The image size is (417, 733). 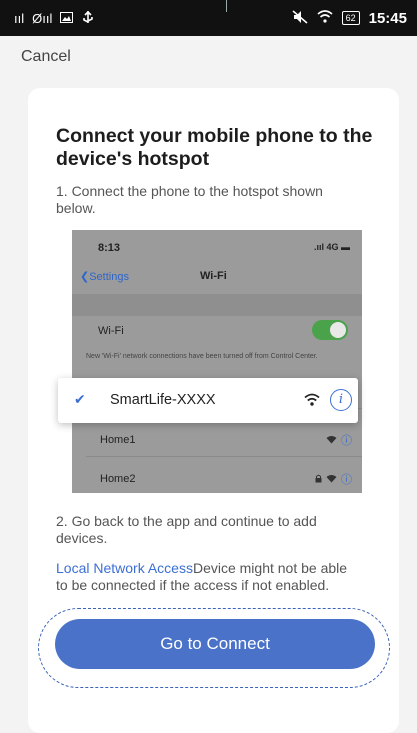 What do you see at coordinates (85, 277) in the screenshot?
I see `chevron-left-icon: ❮` at bounding box center [85, 277].